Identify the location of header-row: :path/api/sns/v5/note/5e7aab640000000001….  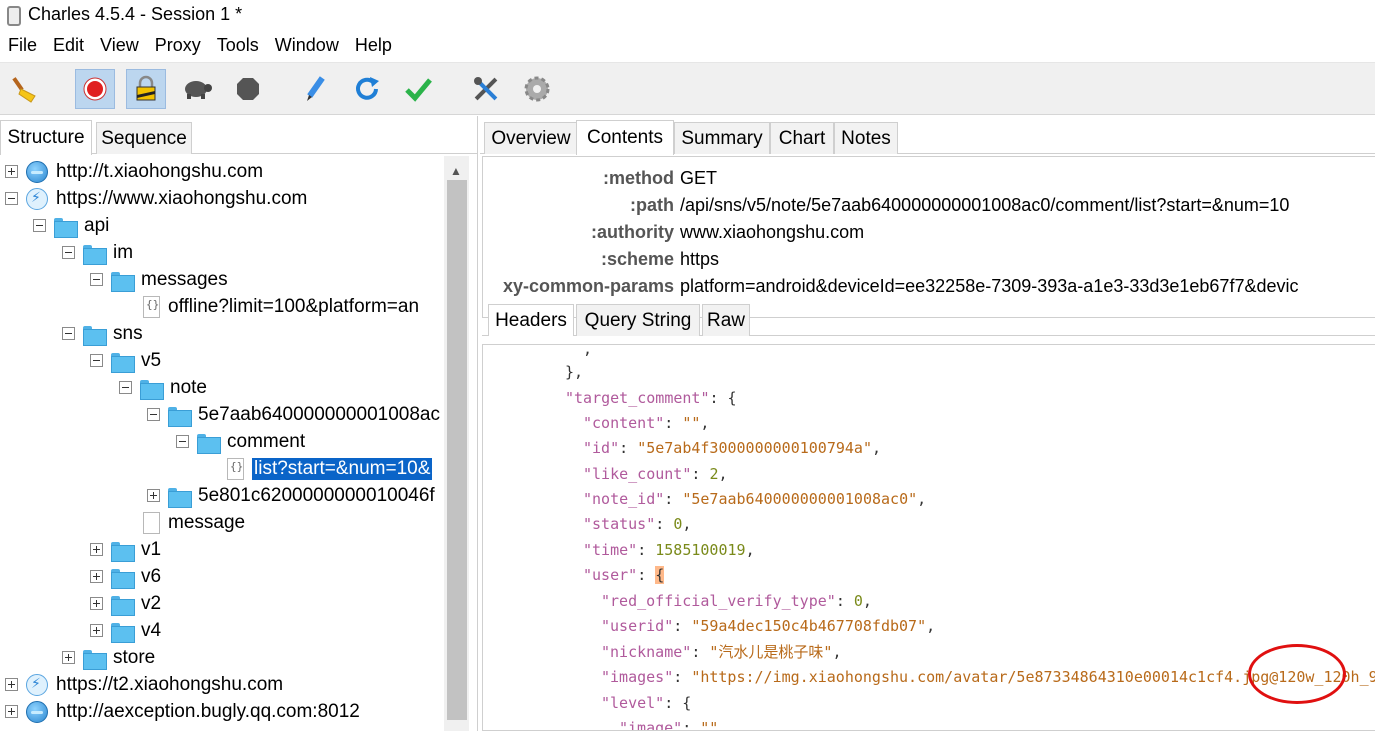
(929, 205).